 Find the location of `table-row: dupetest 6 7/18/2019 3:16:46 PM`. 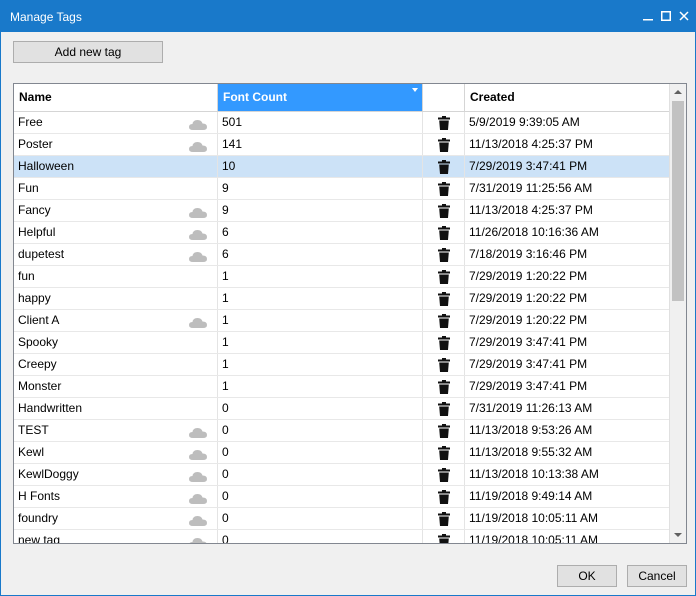

table-row: dupetest 6 7/18/2019 3:16:46 PM is located at coordinates (342, 255).